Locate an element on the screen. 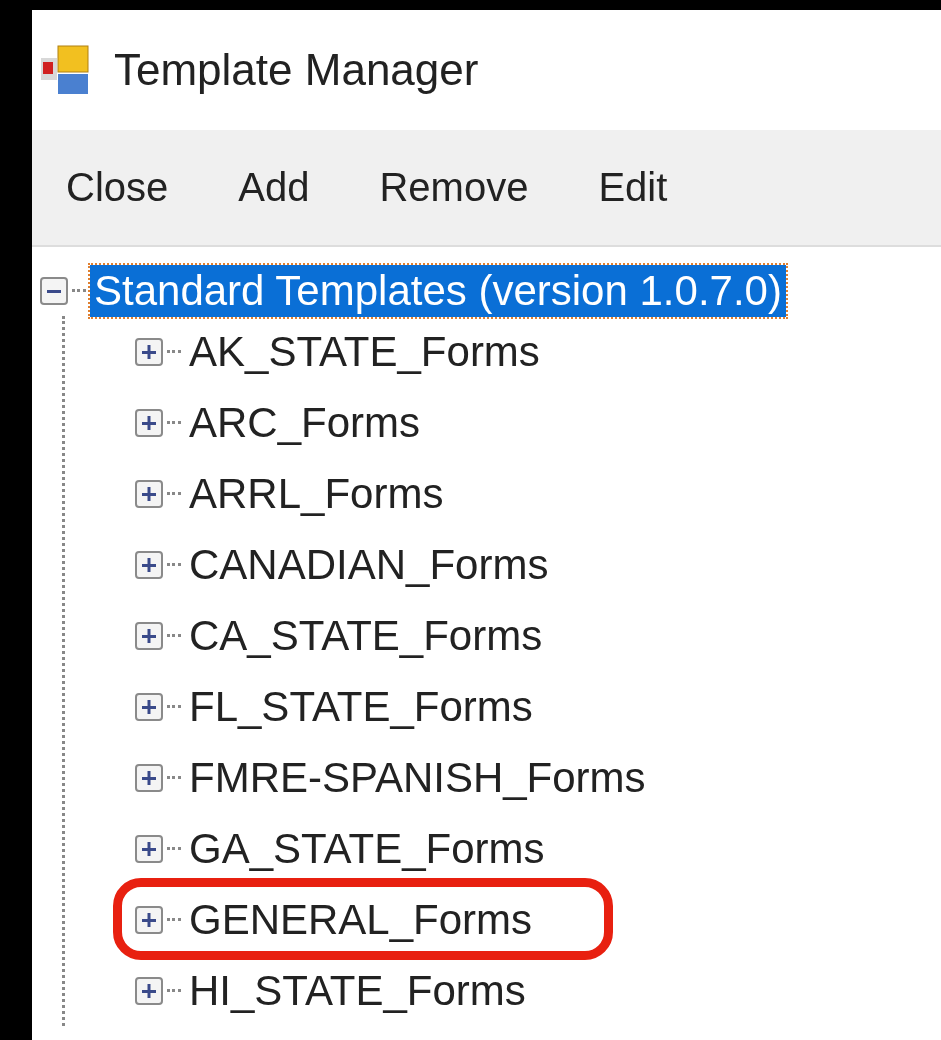 This screenshot has height=1040, width=941. menu-item: Close is located at coordinates (117, 187).